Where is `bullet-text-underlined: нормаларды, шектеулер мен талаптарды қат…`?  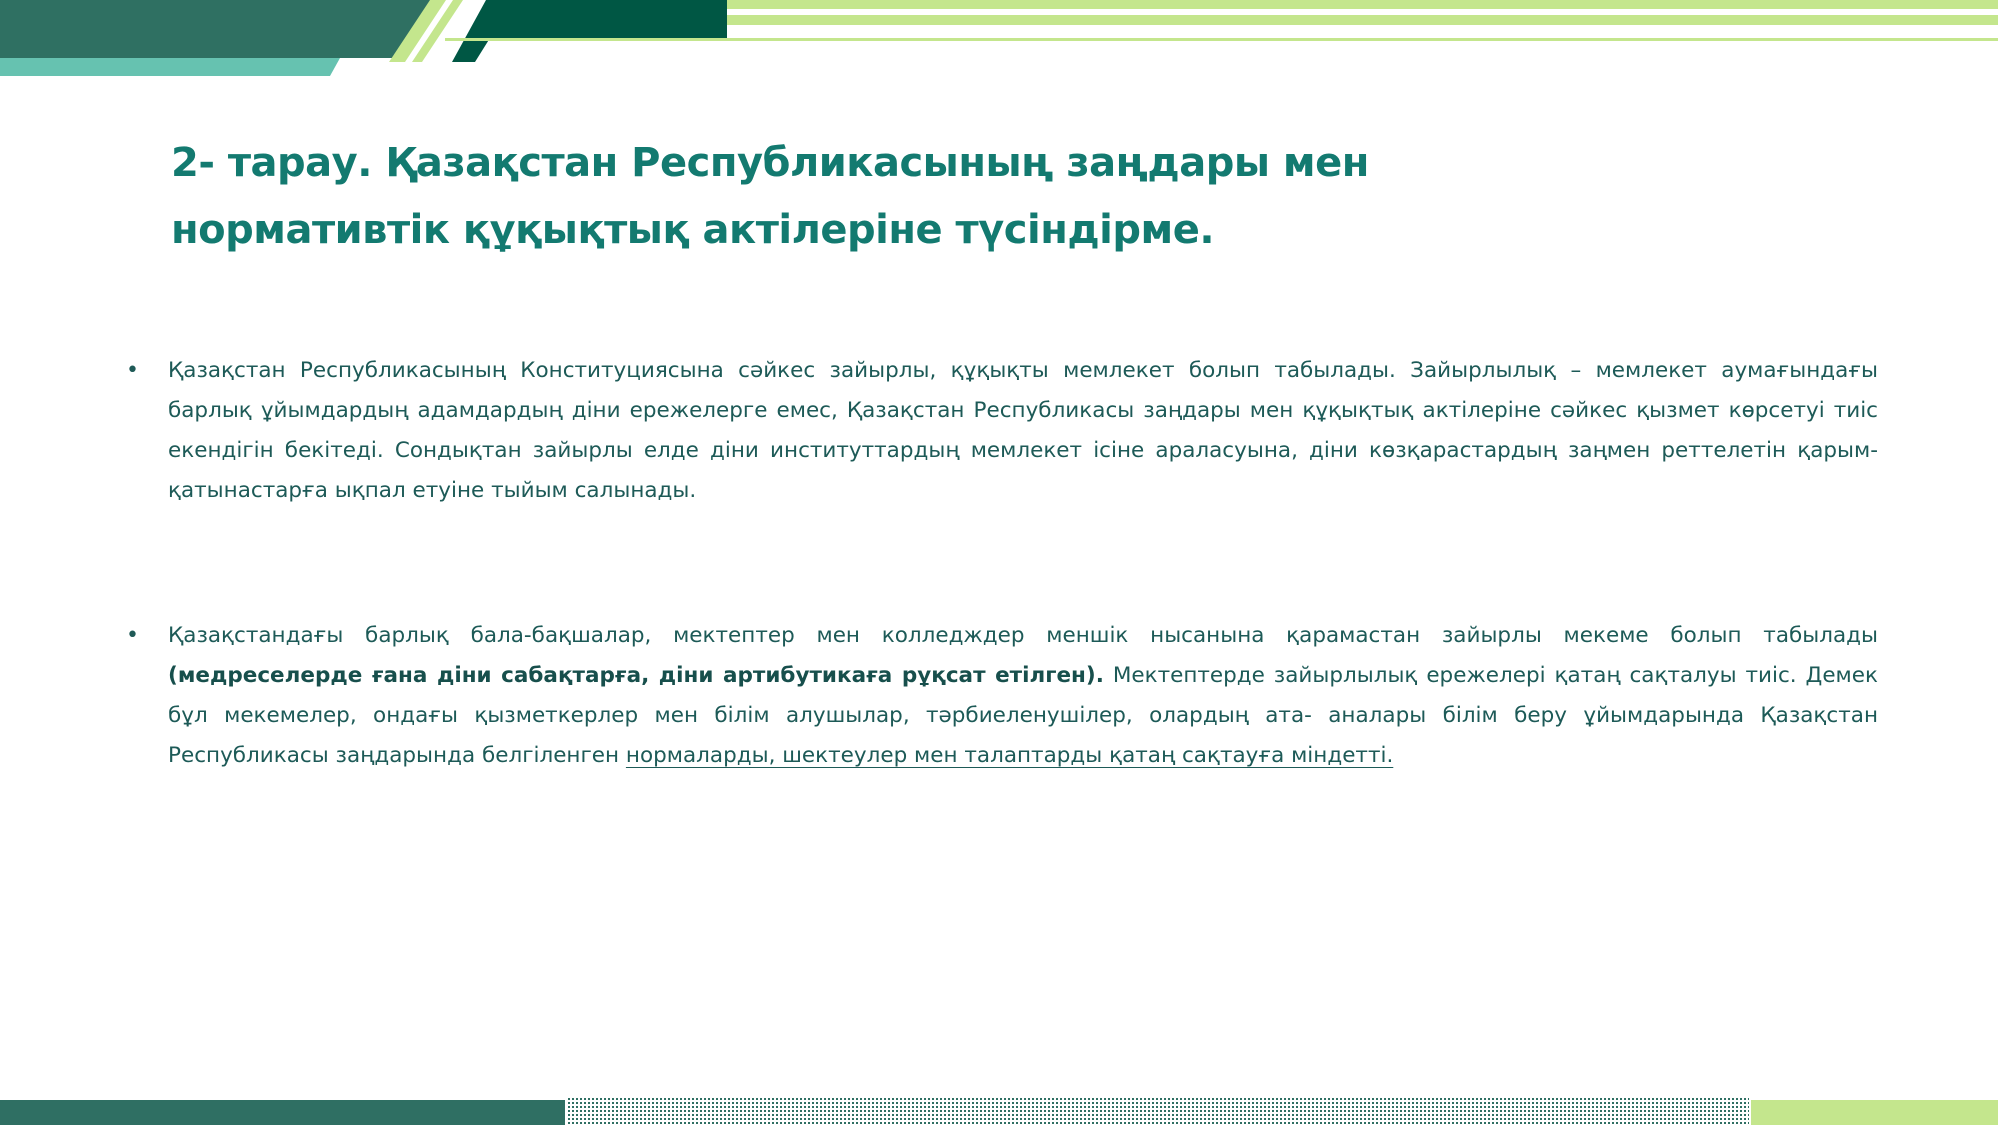 bullet-text-underlined: нормаларды, шектеулер мен талаптарды қат… is located at coordinates (1009, 755).